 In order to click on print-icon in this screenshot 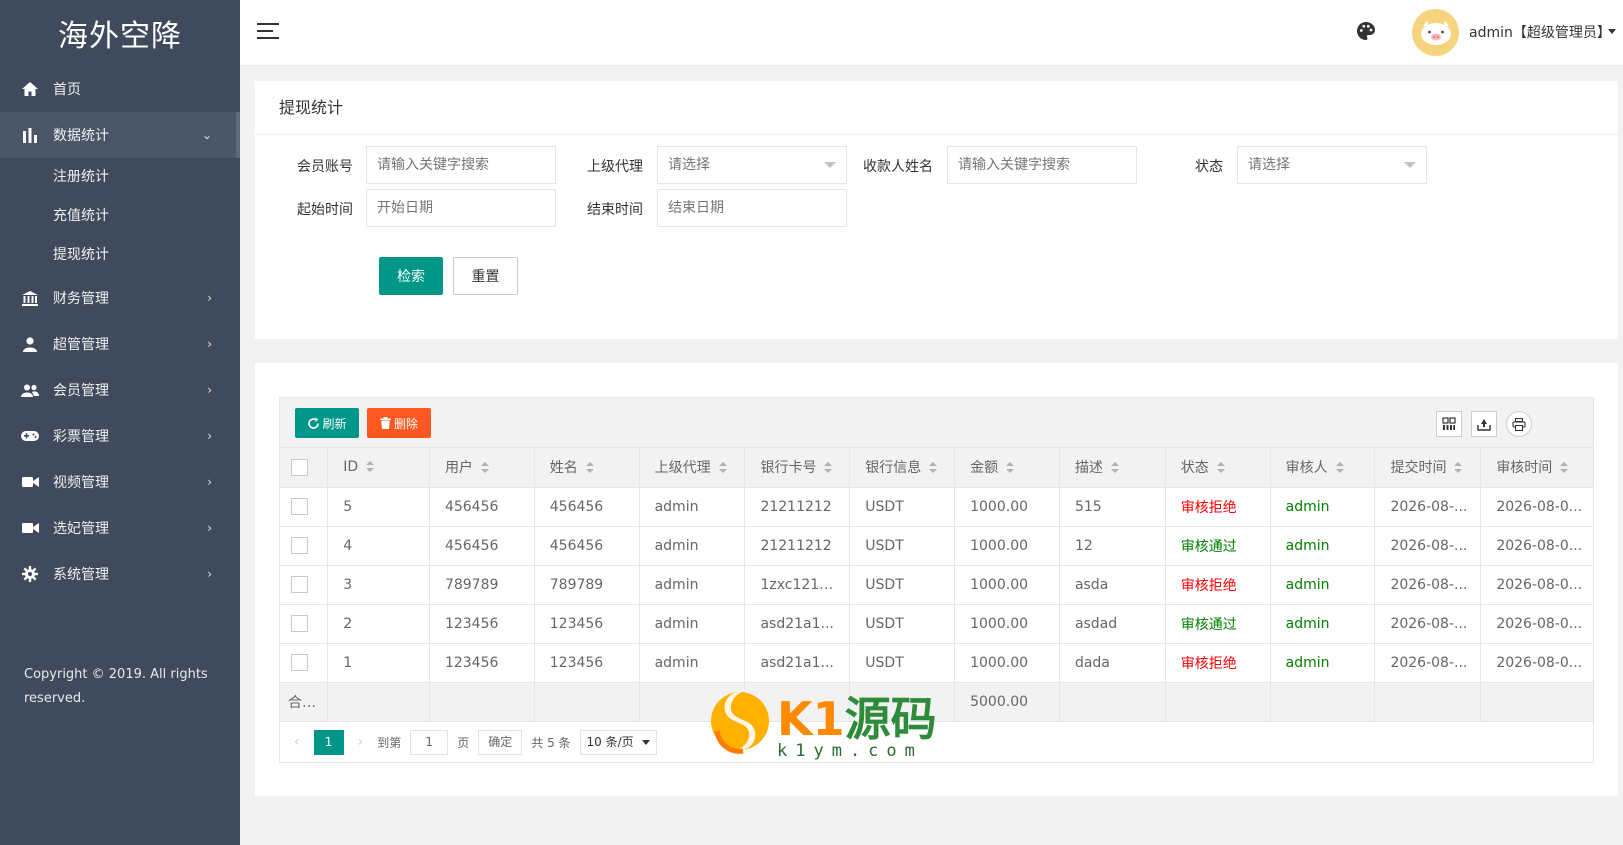, I will do `click(1519, 424)`.